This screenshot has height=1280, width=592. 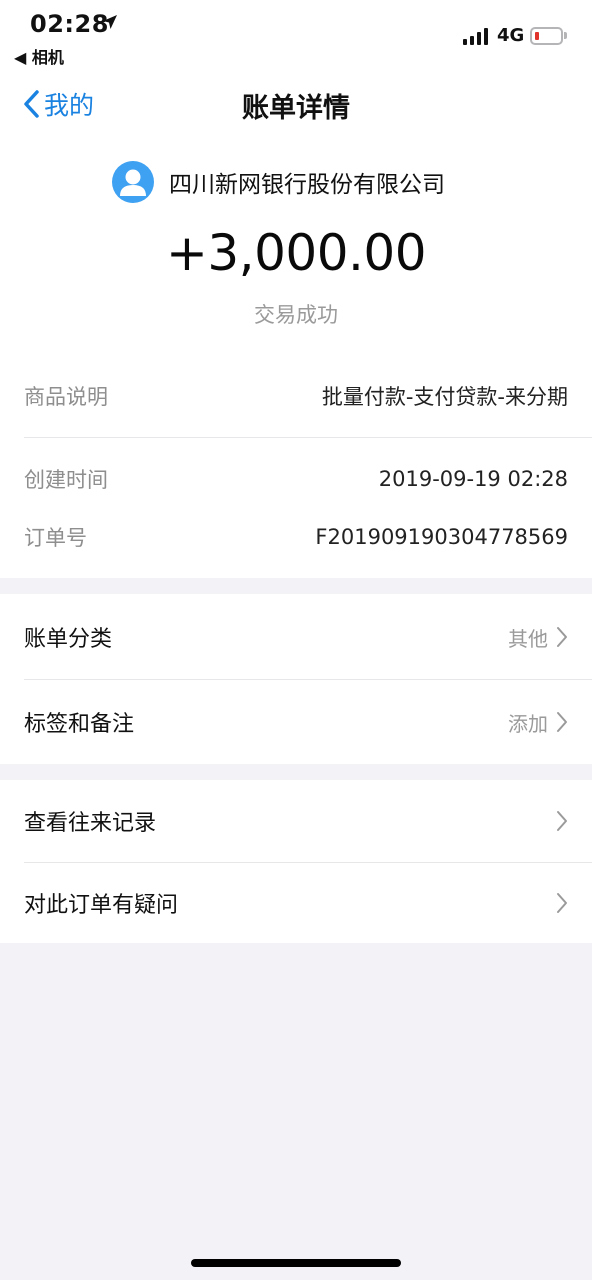 What do you see at coordinates (90, 823) in the screenshot?
I see `view-history-label: 查看往来记录` at bounding box center [90, 823].